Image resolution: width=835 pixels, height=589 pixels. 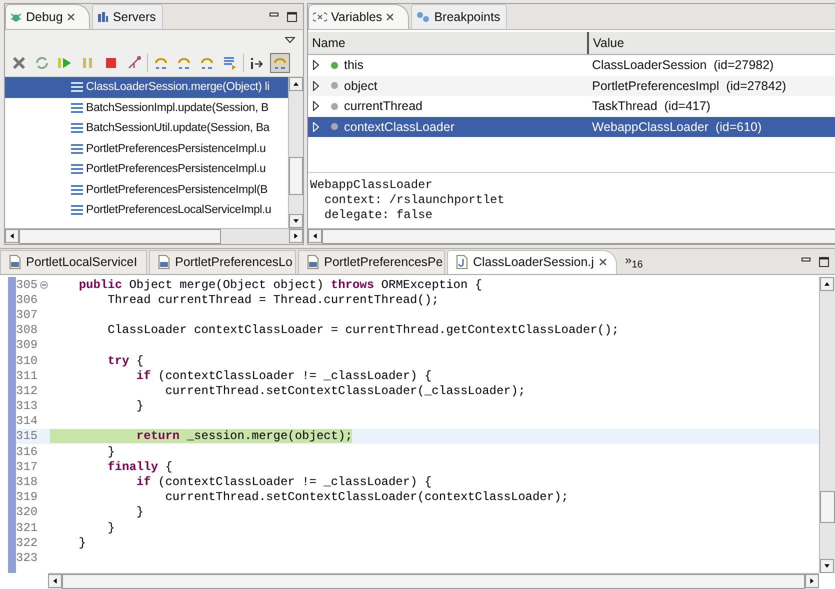 What do you see at coordinates (682, 65) in the screenshot?
I see `variable-value: ClassLoaderSession (id=27982)` at bounding box center [682, 65].